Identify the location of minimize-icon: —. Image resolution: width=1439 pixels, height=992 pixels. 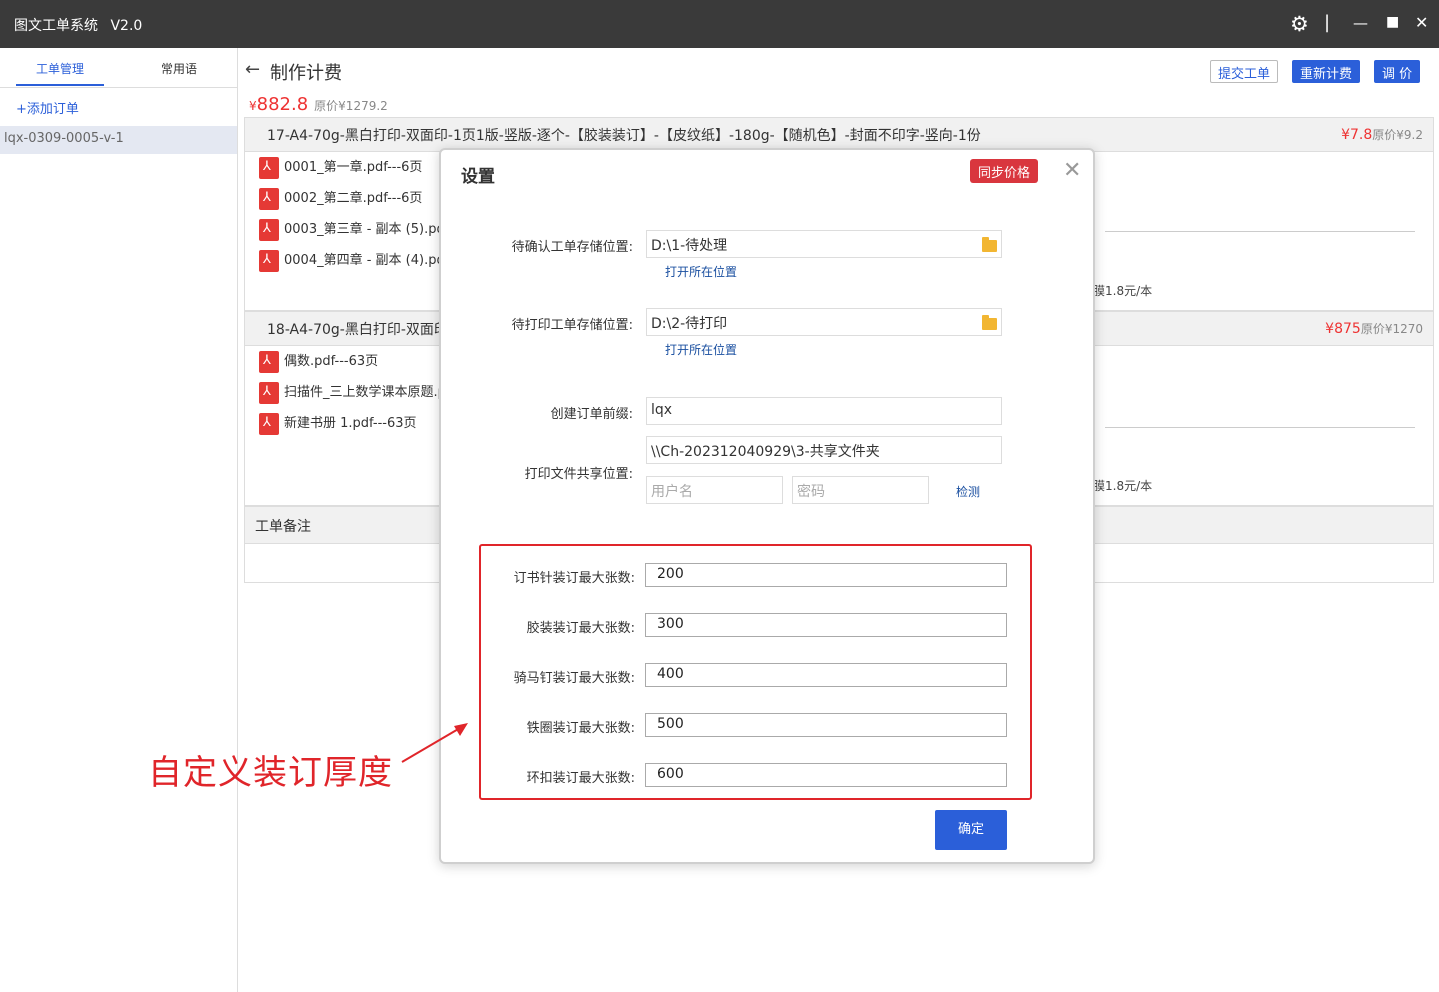
(1360, 23).